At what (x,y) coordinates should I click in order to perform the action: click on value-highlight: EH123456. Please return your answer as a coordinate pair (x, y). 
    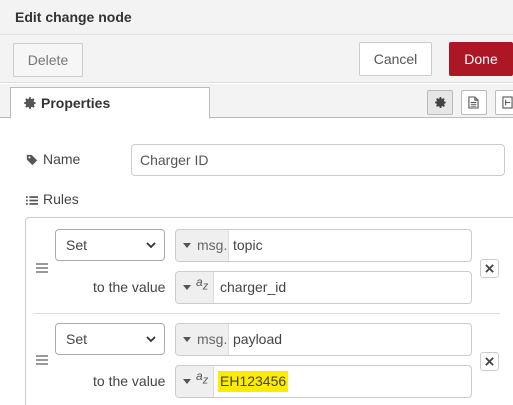
    Looking at the image, I should click on (253, 381).